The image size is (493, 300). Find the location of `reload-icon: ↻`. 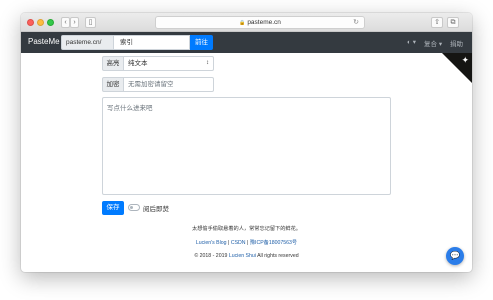

reload-icon: ↻ is located at coordinates (356, 22).